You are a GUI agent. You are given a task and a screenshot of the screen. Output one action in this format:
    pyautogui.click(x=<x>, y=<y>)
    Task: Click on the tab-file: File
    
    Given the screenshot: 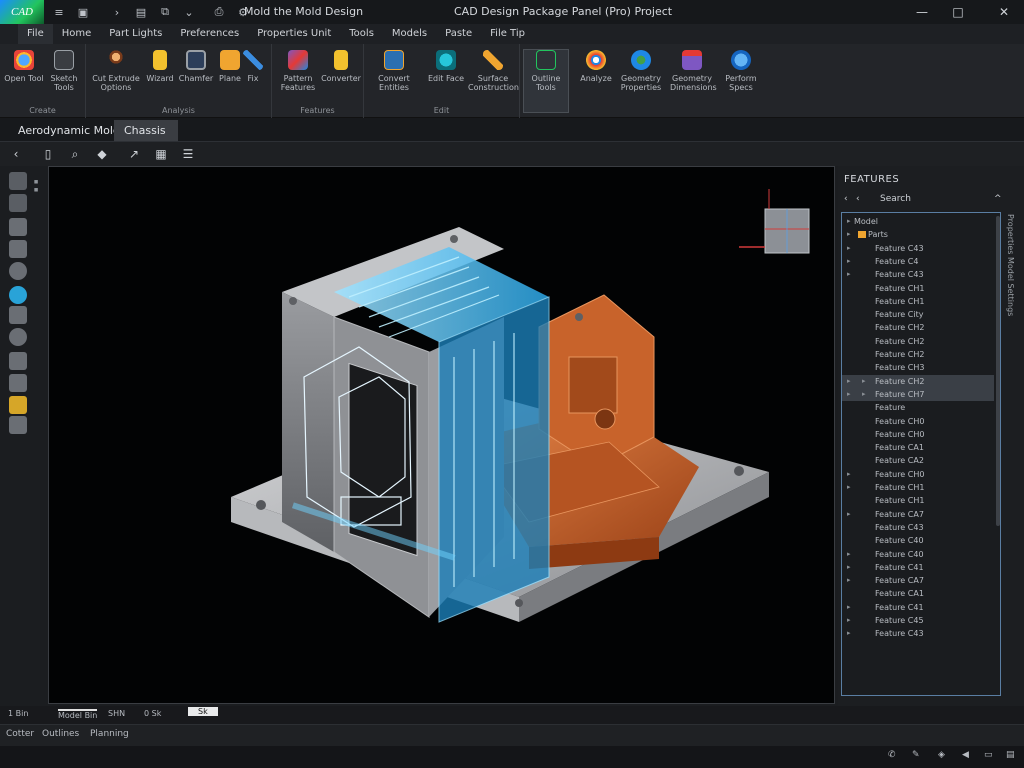 What is the action you would take?
    pyautogui.click(x=35, y=34)
    